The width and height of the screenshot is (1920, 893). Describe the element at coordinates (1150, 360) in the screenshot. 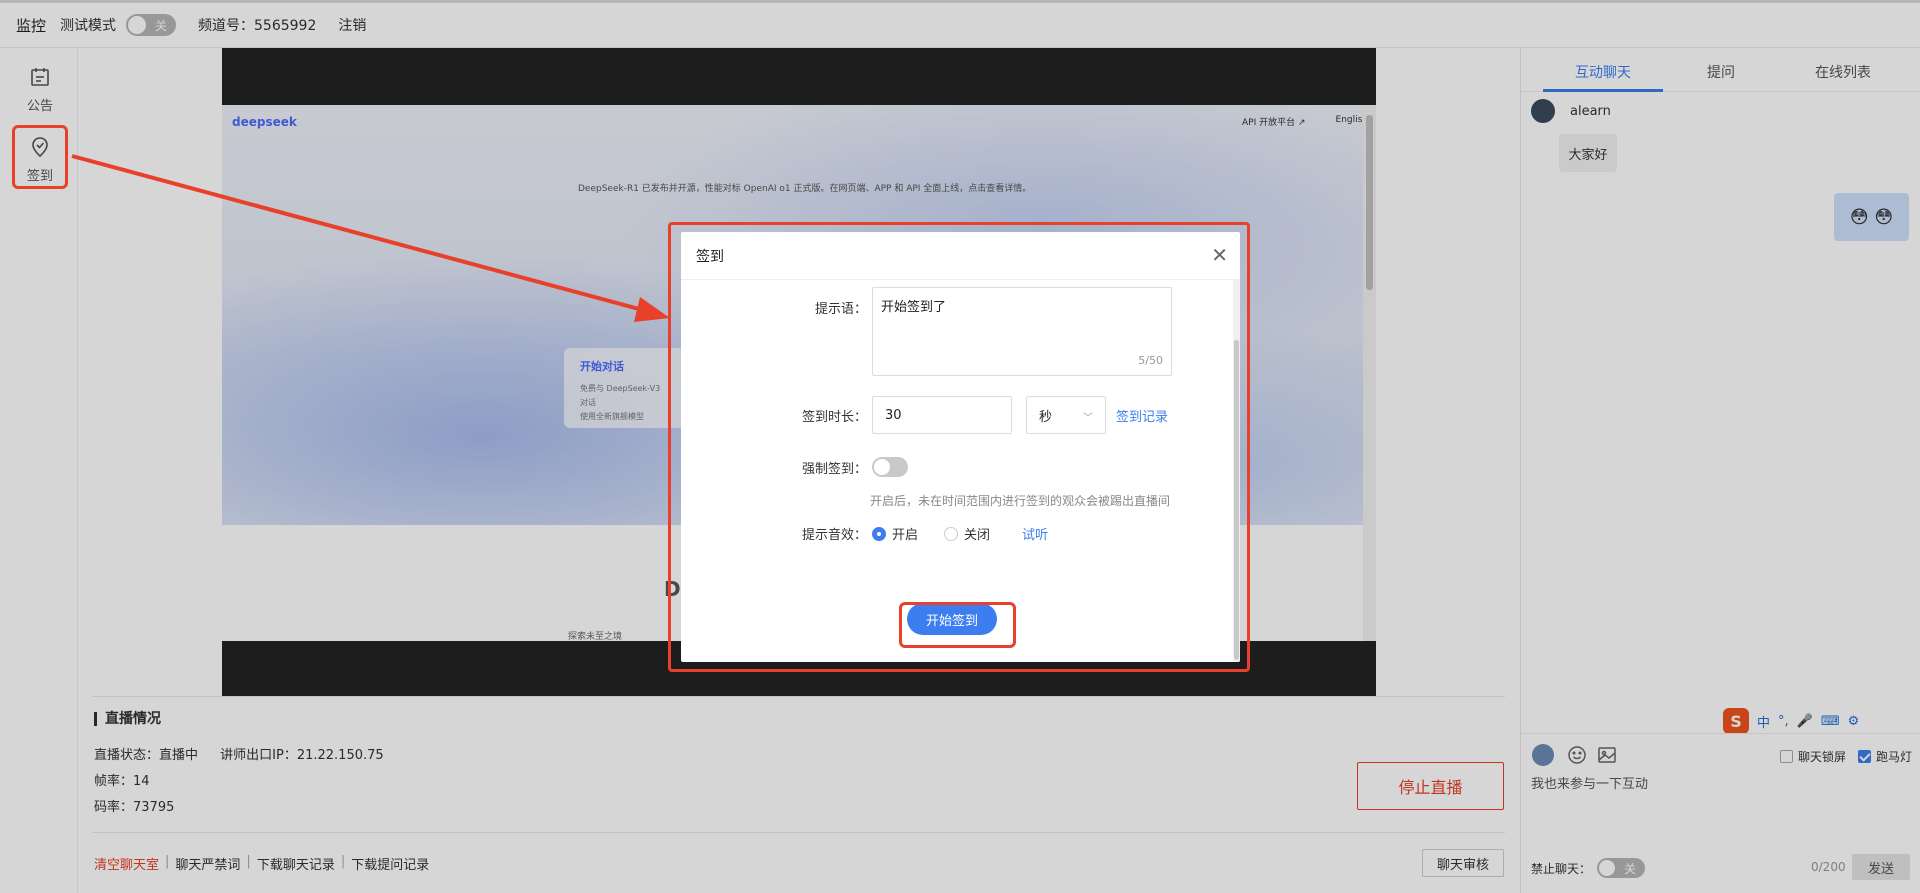

I see `prompt-char-count: 5/50` at that location.